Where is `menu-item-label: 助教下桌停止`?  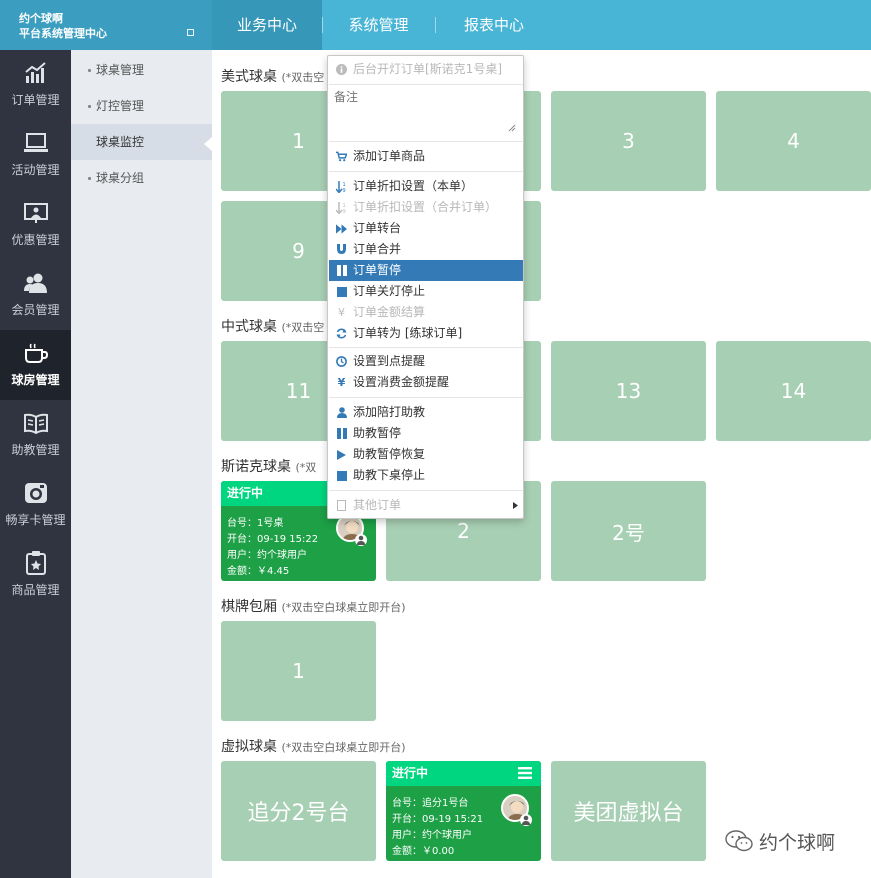 menu-item-label: 助教下桌停止 is located at coordinates (389, 475).